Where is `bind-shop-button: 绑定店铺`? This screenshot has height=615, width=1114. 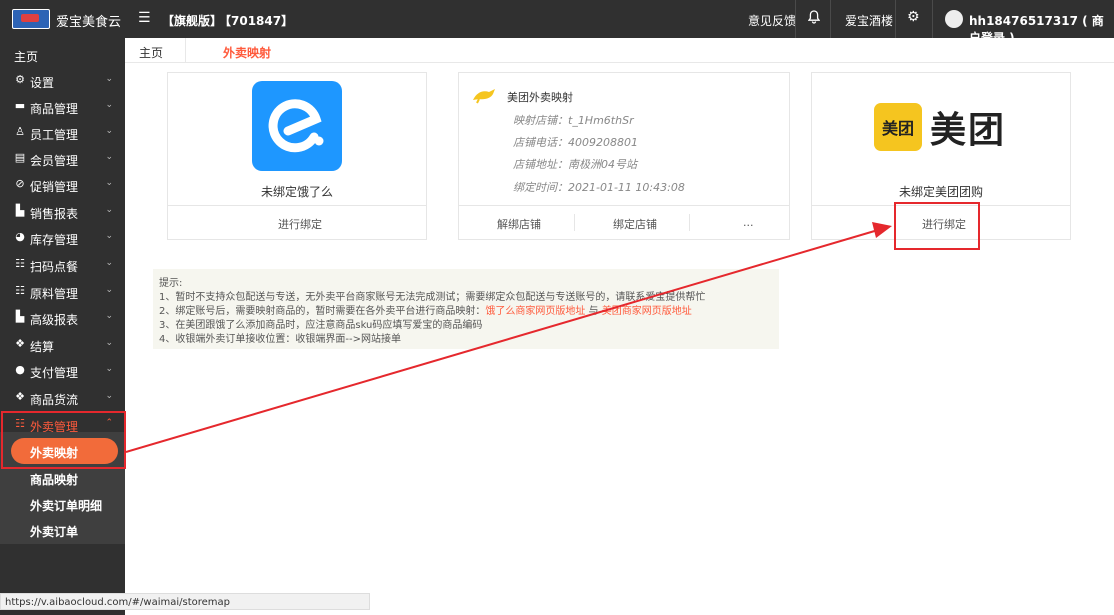 bind-shop-button: 绑定店铺 is located at coordinates (635, 224).